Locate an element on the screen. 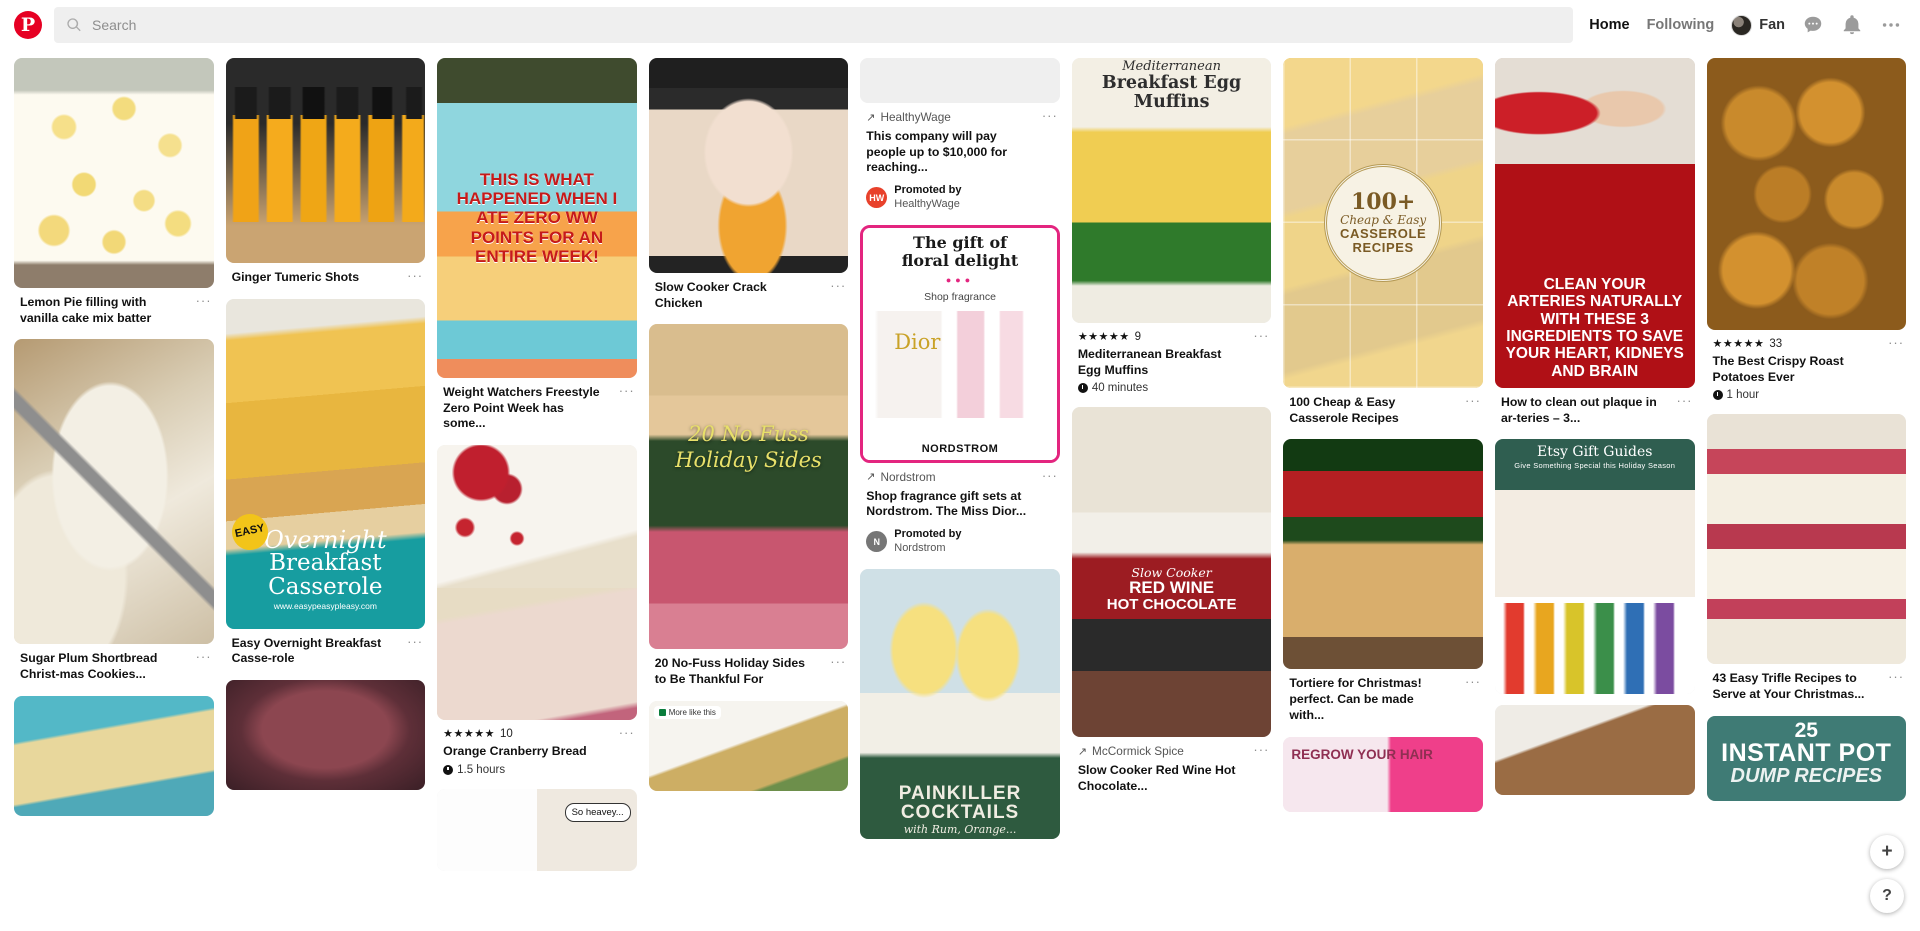 The height and width of the screenshot is (931, 1920). pin-image: 25 INSTANT POT DUMP RECIPES is located at coordinates (1806, 758).